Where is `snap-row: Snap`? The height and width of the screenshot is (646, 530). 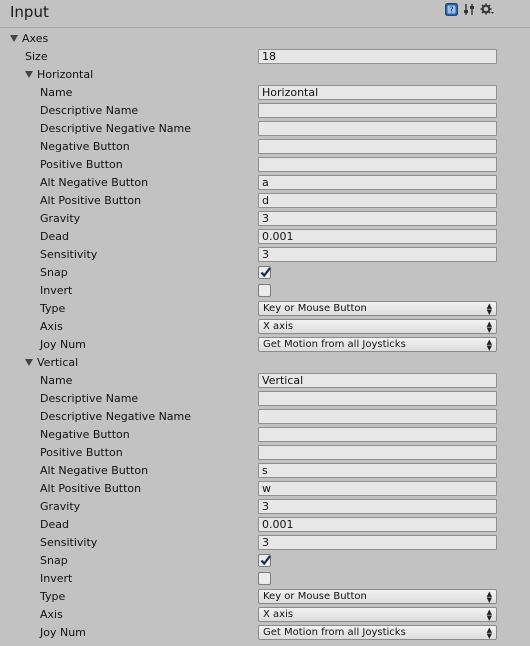
snap-row: Snap is located at coordinates (265, 273).